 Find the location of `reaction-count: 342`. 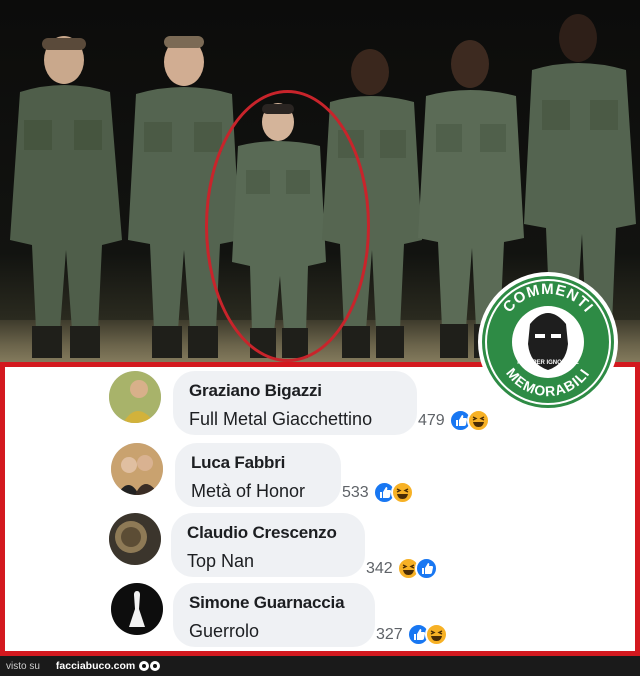

reaction-count: 342 is located at coordinates (379, 568).